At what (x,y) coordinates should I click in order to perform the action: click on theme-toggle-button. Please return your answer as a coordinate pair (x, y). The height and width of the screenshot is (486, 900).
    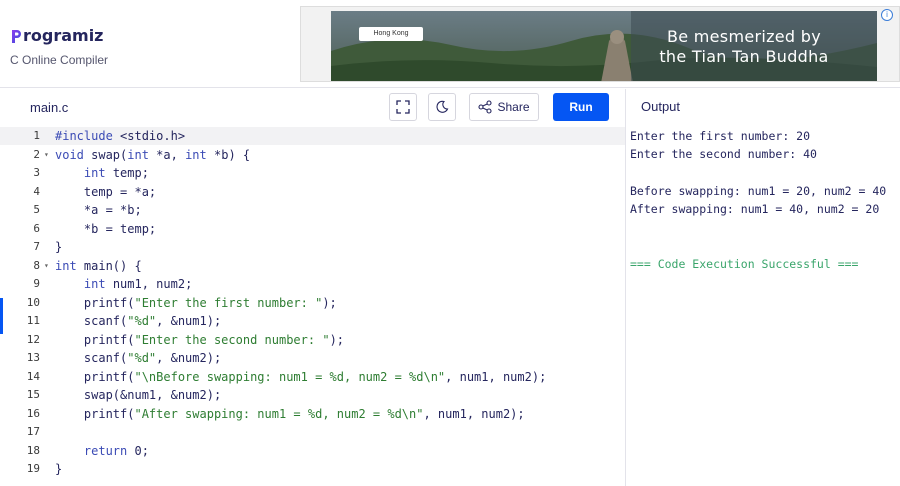
    Looking at the image, I should click on (442, 107).